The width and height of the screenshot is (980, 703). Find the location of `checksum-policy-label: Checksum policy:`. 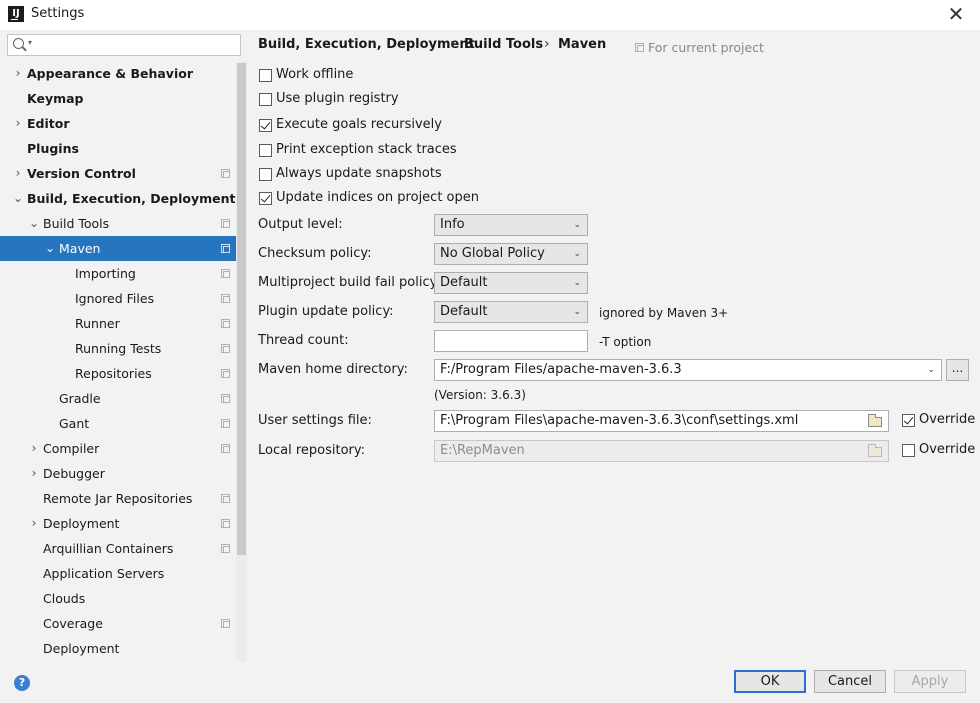

checksum-policy-label: Checksum policy: is located at coordinates (315, 253).